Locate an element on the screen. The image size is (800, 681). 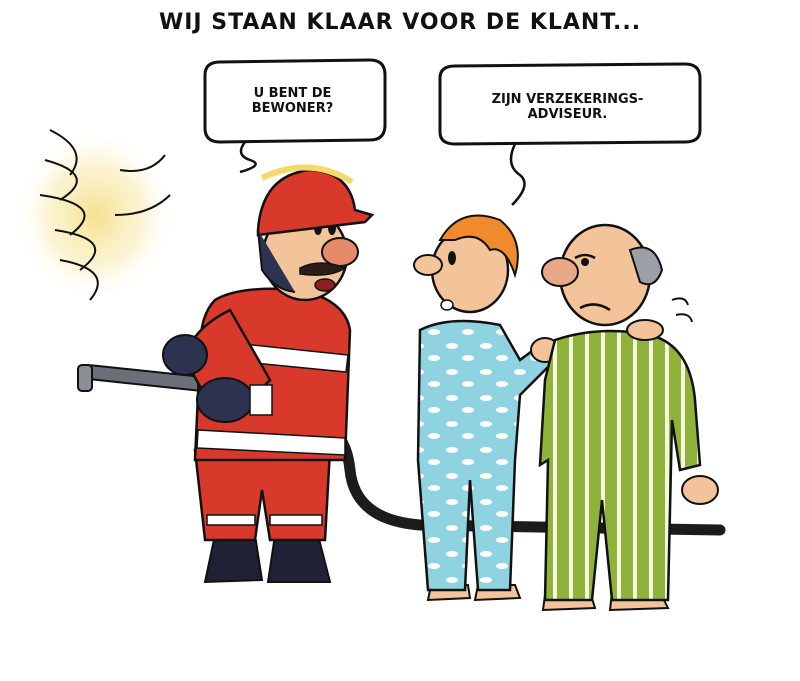
man-speech-line-2: ADVISEUR. is located at coordinates (567, 114).